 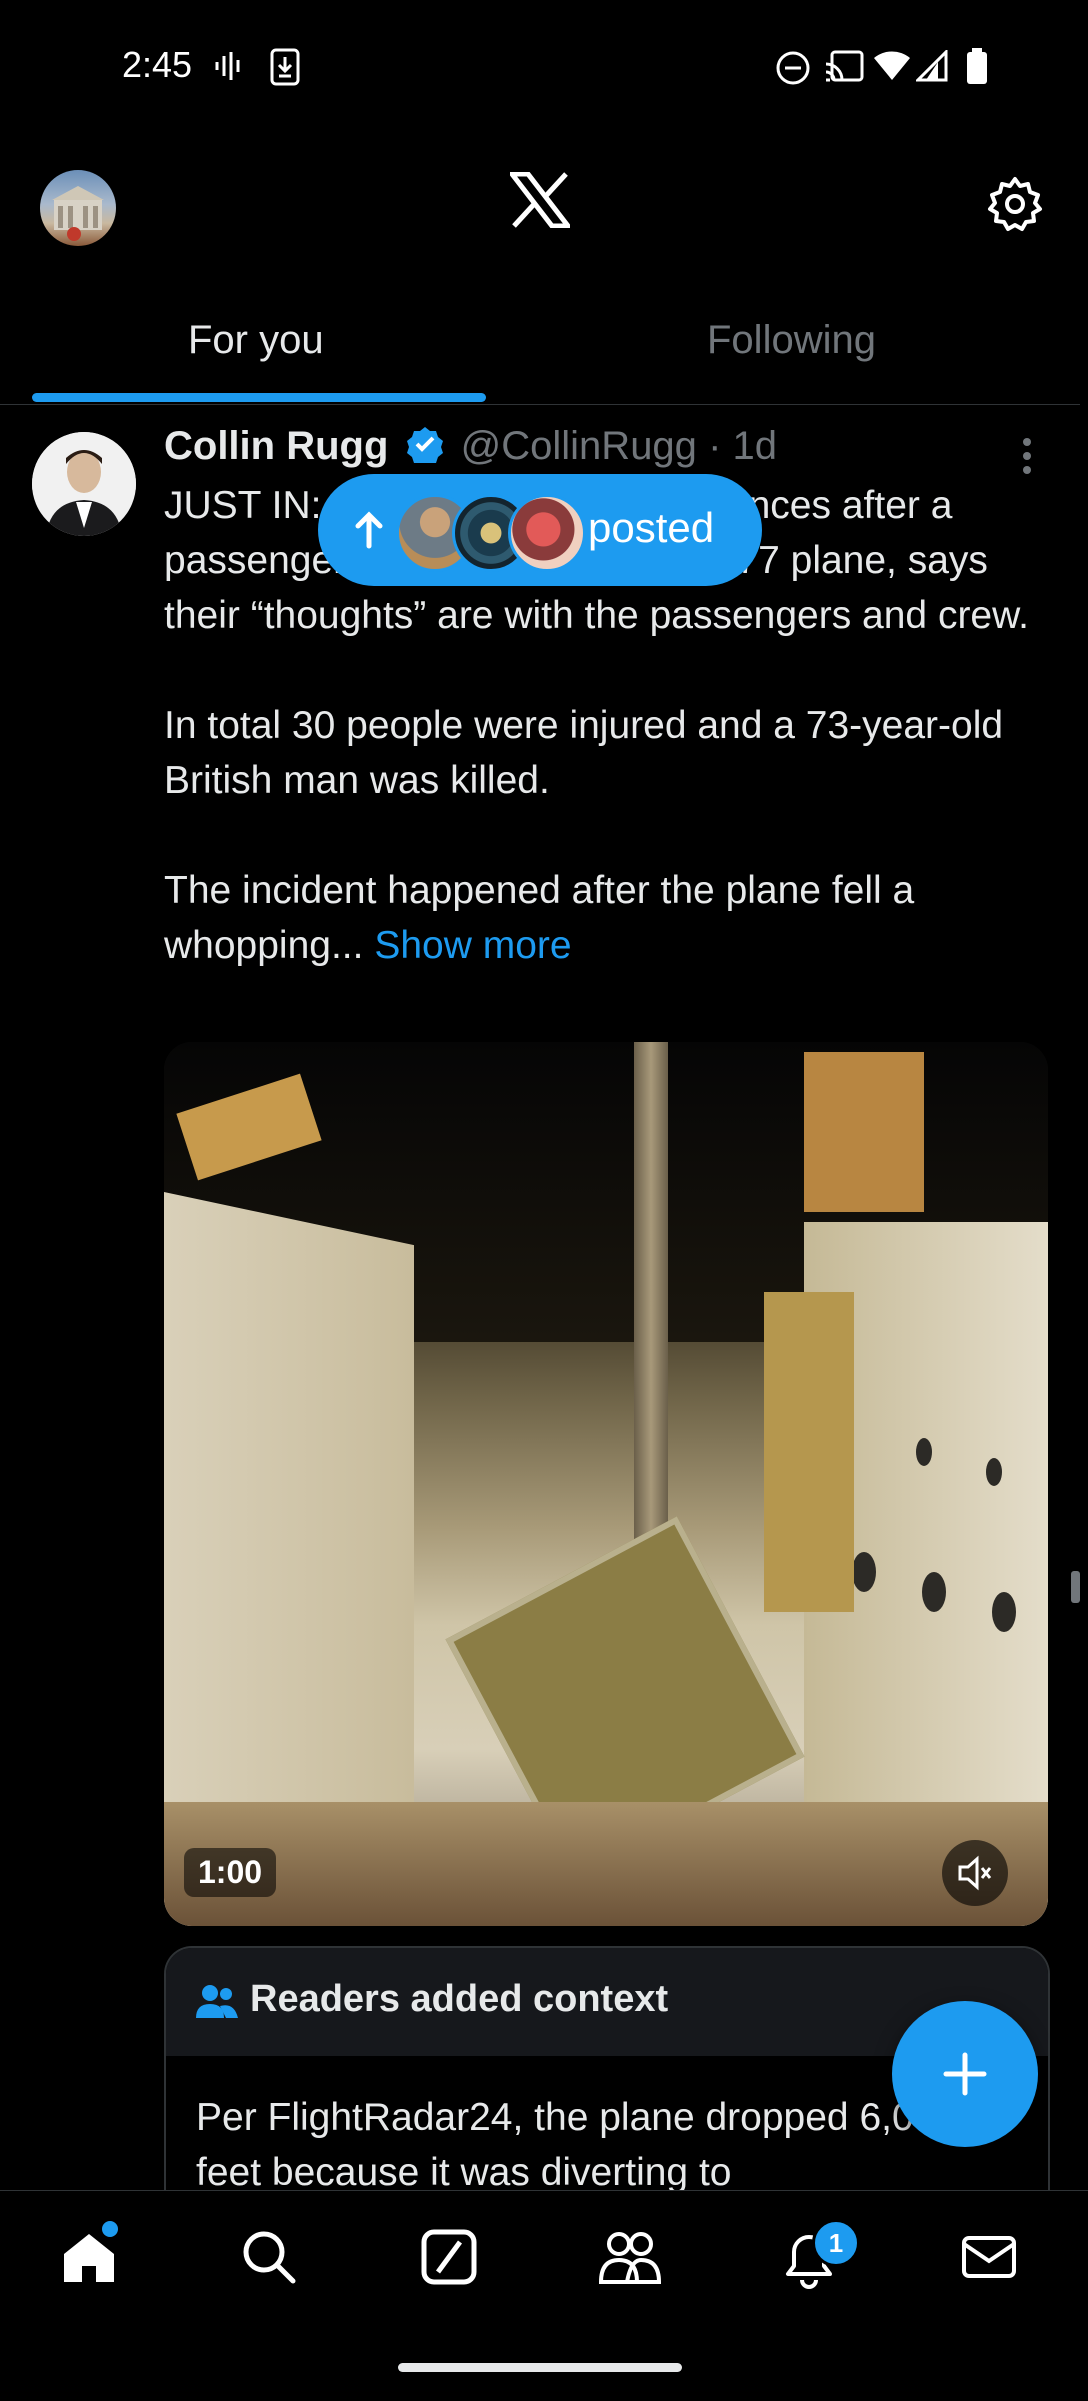 I want to click on new-posts-pill: posted, so click(x=540, y=530).